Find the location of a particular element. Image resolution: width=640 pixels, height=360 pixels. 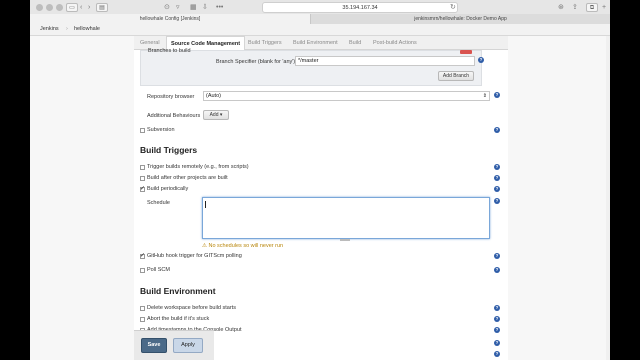

more-icon: ••• is located at coordinates (219, 7).